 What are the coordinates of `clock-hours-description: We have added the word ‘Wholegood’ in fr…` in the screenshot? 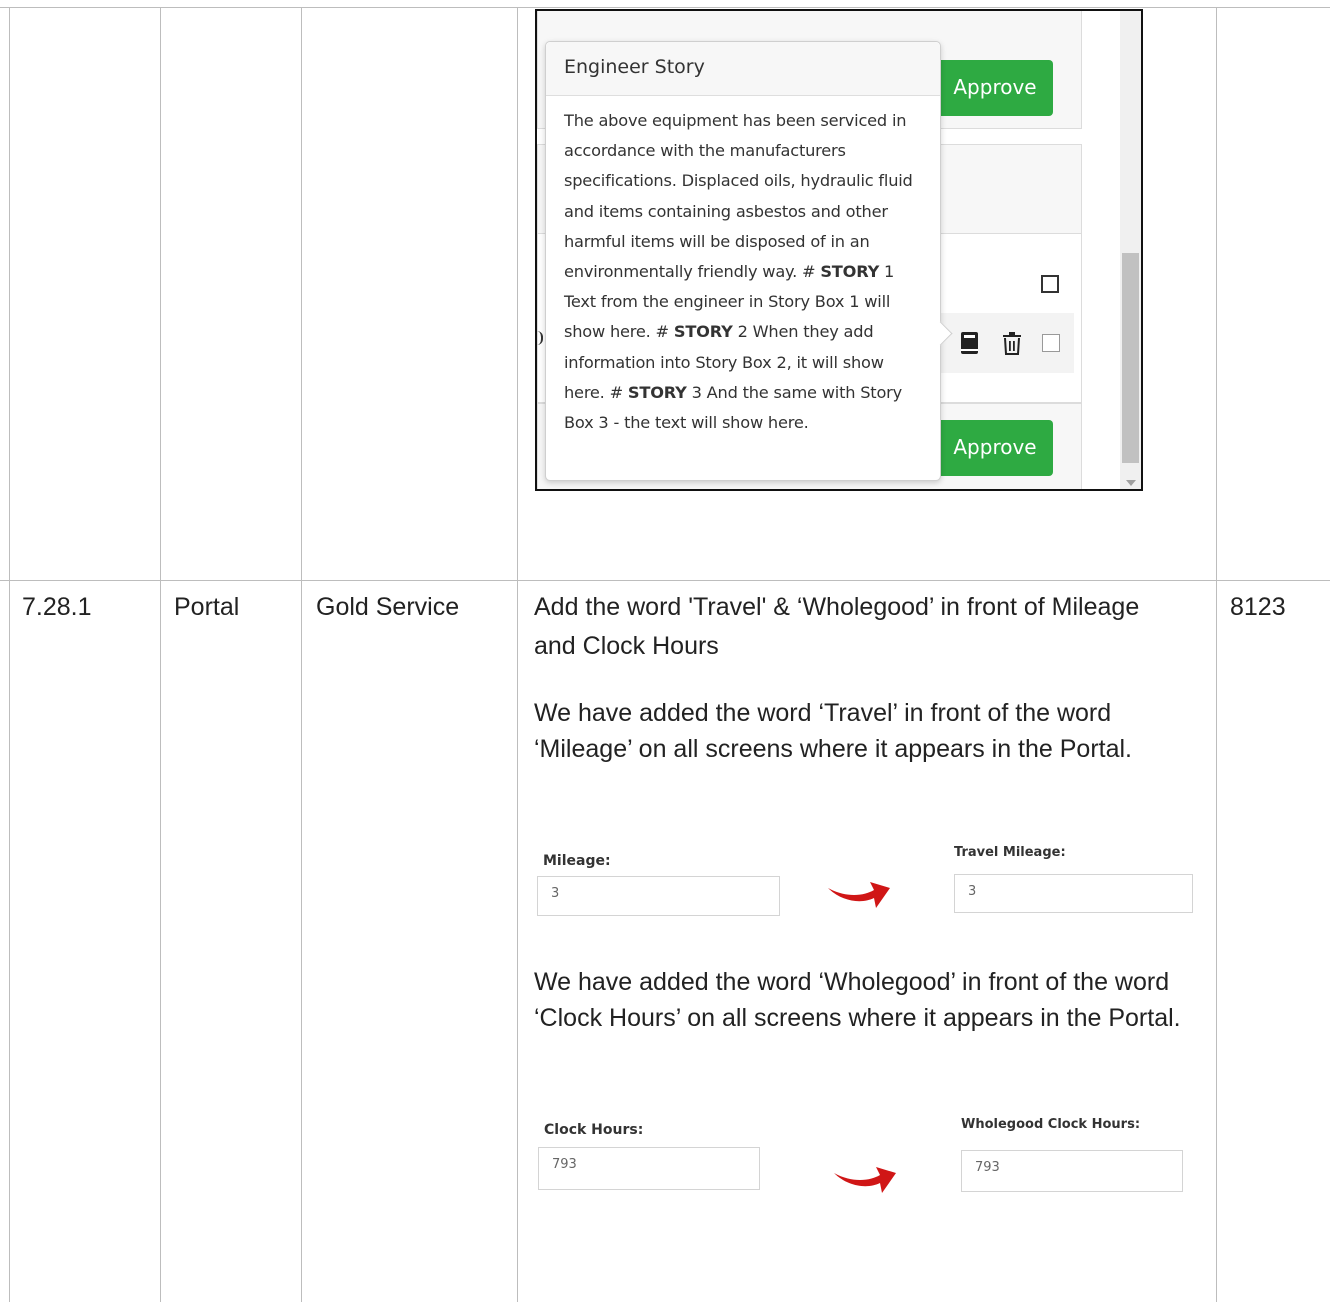 It's located at (857, 1000).